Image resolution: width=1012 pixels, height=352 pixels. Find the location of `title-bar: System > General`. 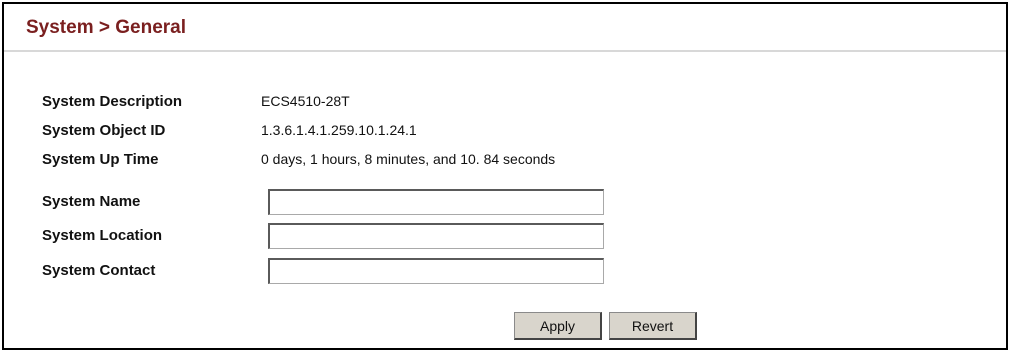

title-bar: System > General is located at coordinates (505, 28).